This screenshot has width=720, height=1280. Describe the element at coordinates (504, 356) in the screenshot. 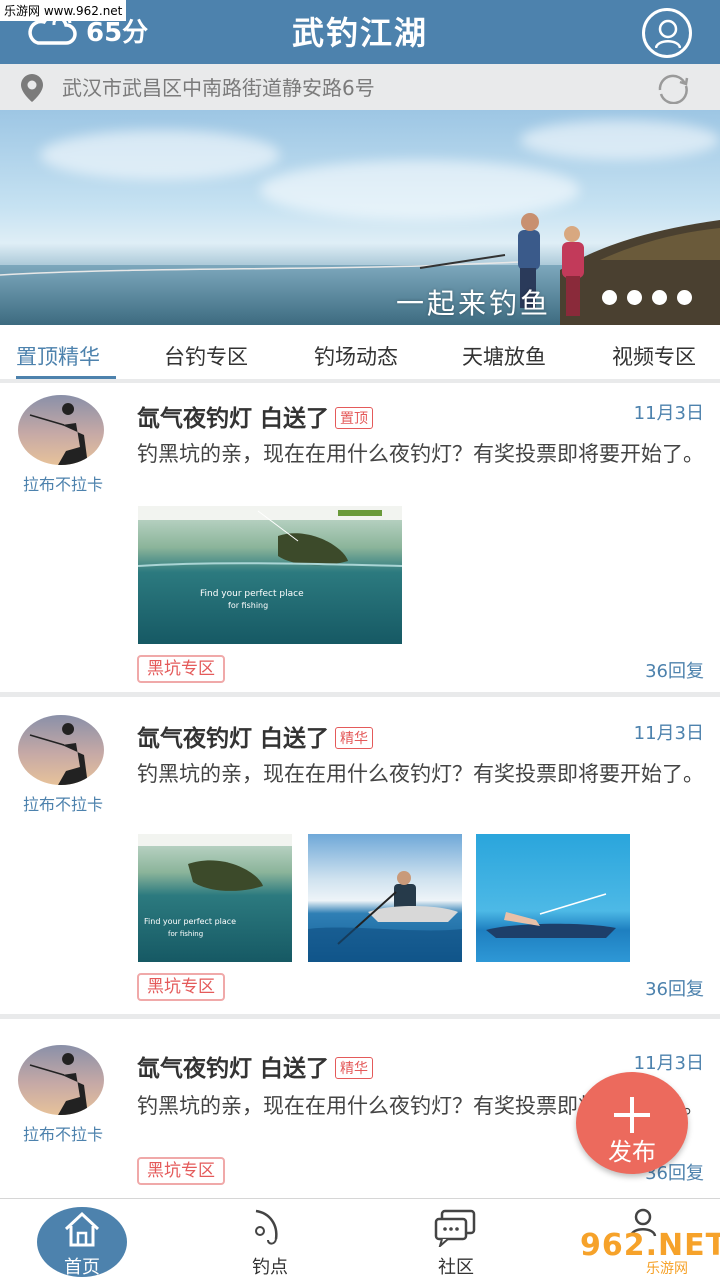

I see `tab-pond-stocking: 天塘放鱼` at that location.